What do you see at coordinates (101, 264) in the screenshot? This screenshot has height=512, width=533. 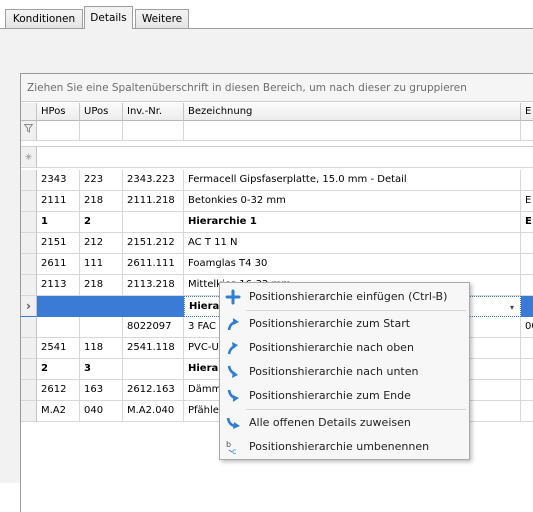 I see `cell-upos: 111` at bounding box center [101, 264].